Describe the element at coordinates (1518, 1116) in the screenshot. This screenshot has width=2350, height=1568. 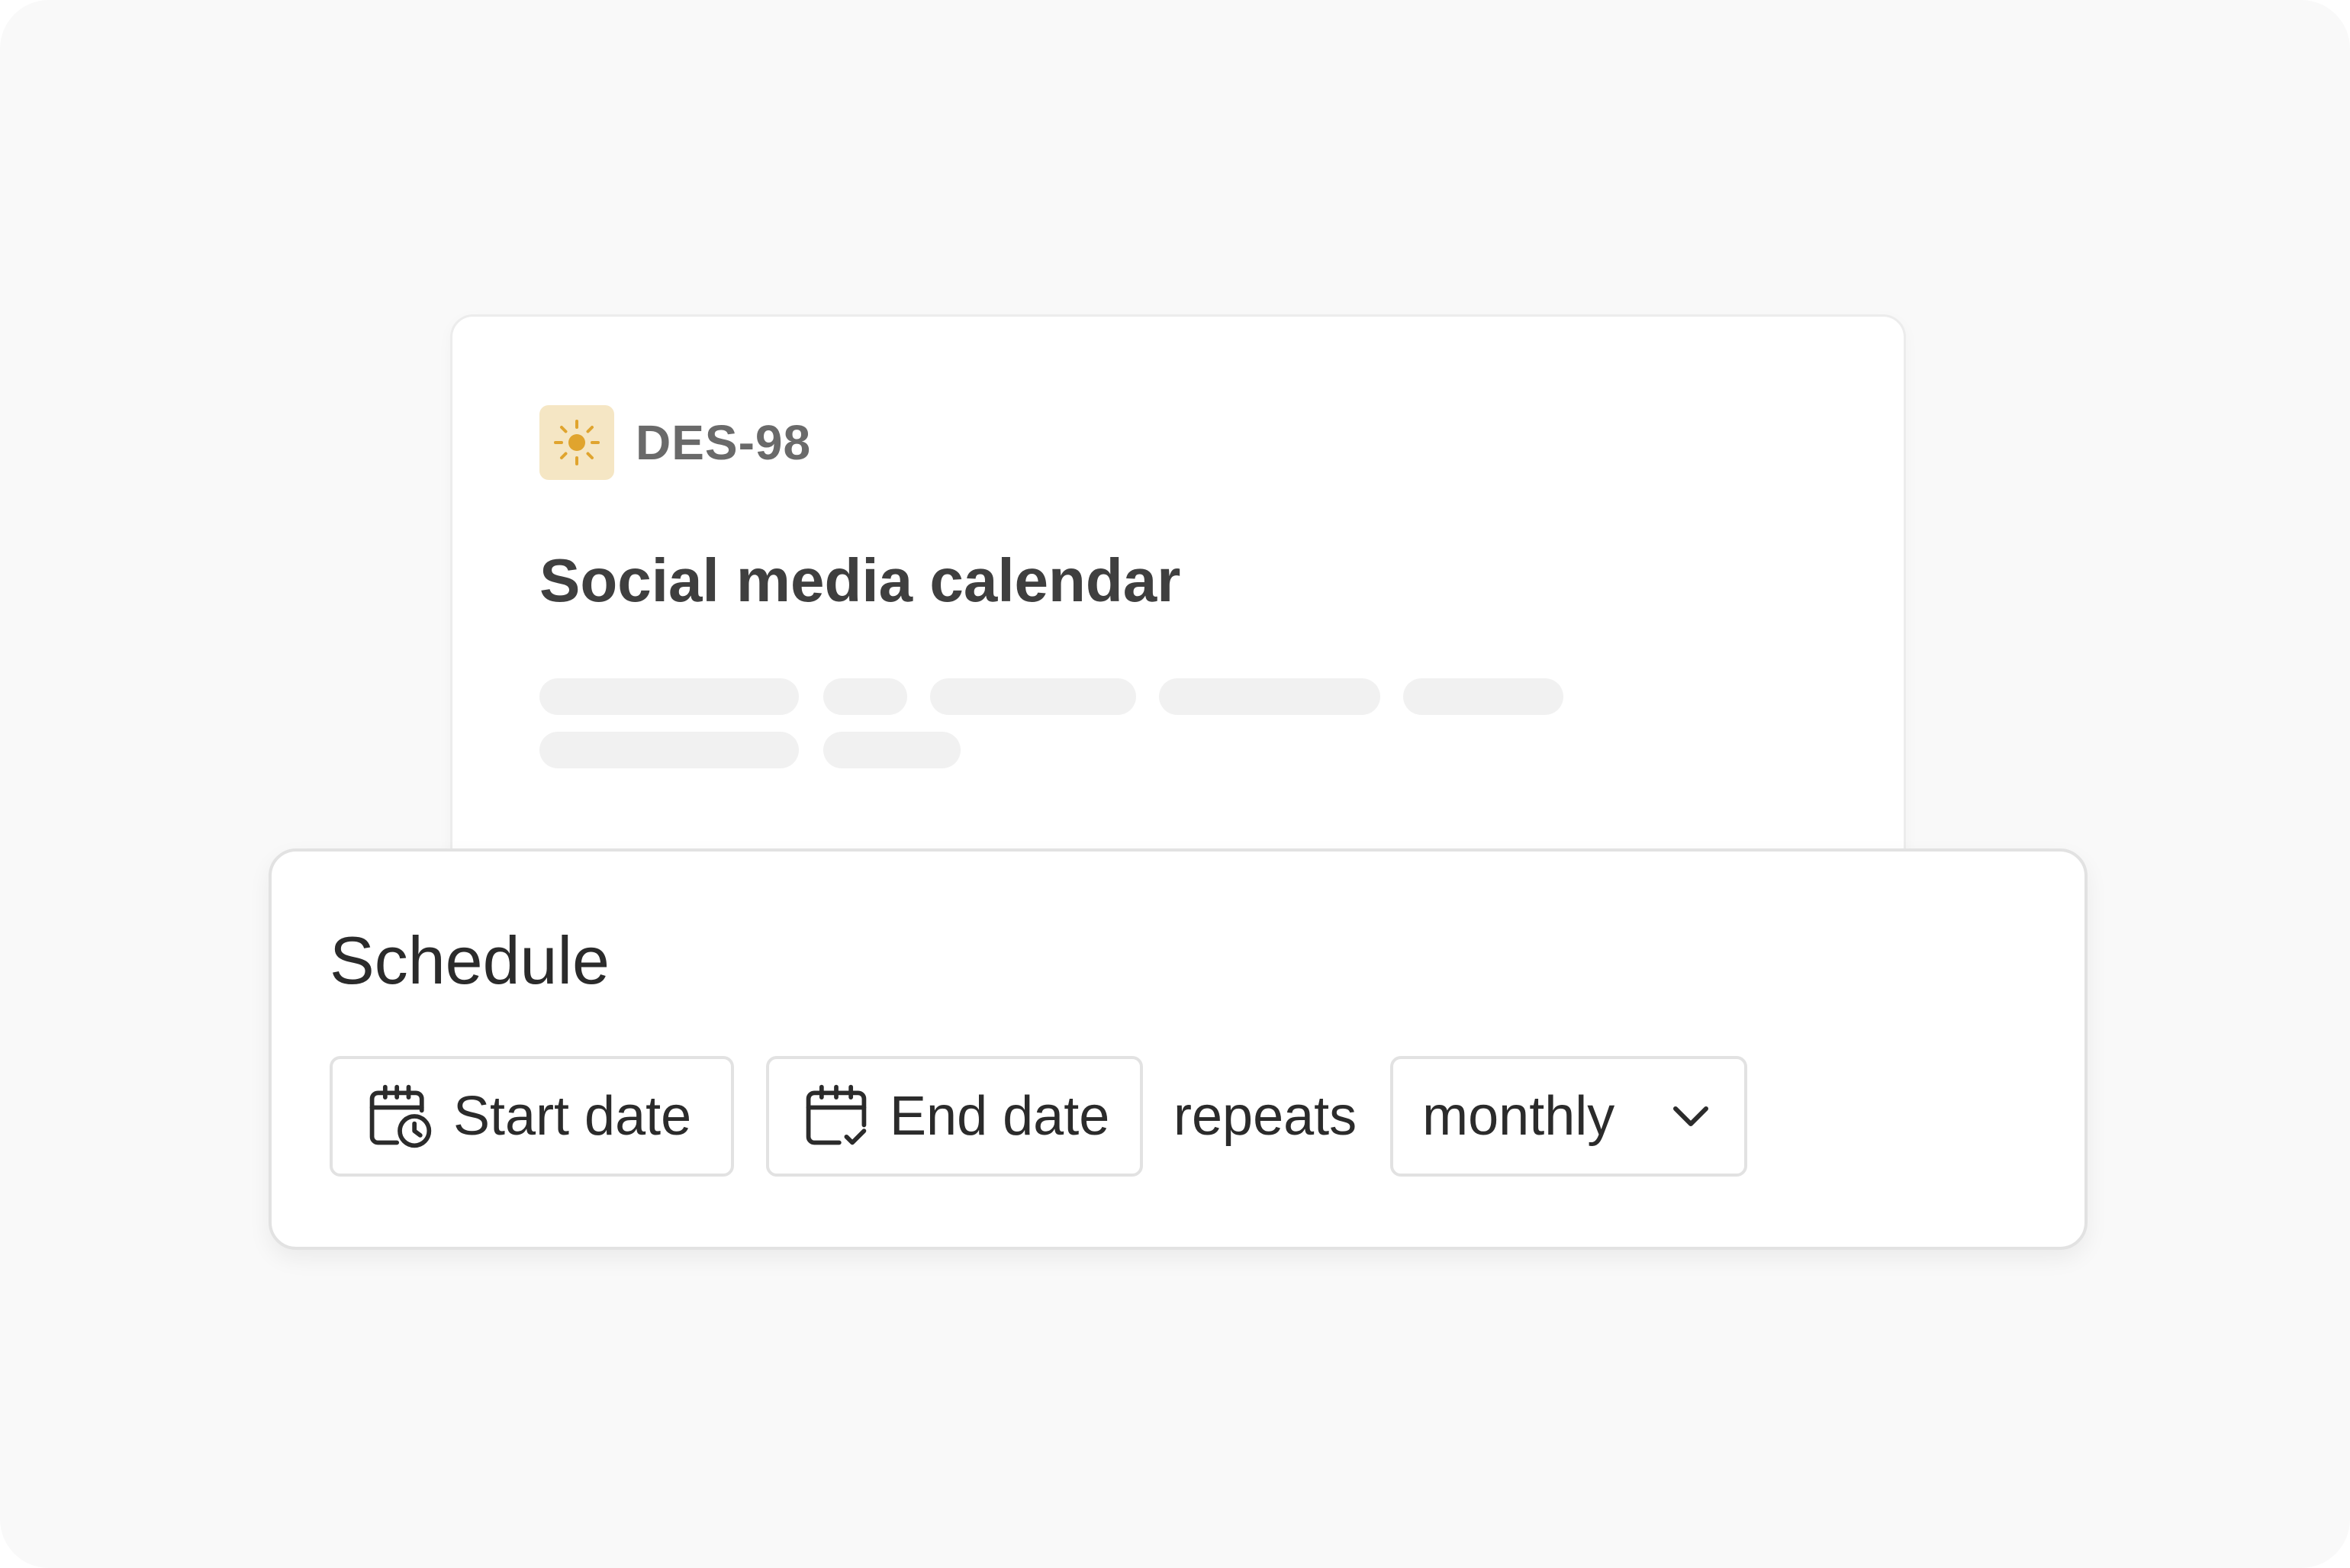
I see `frequency-value: monthly` at that location.